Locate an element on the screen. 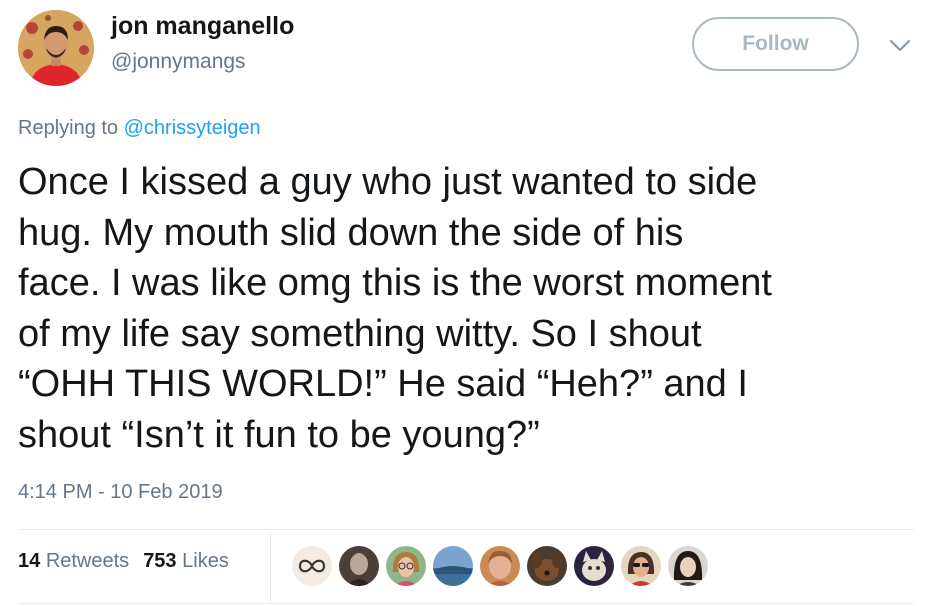  author-name: jon manganello is located at coordinates (202, 26).